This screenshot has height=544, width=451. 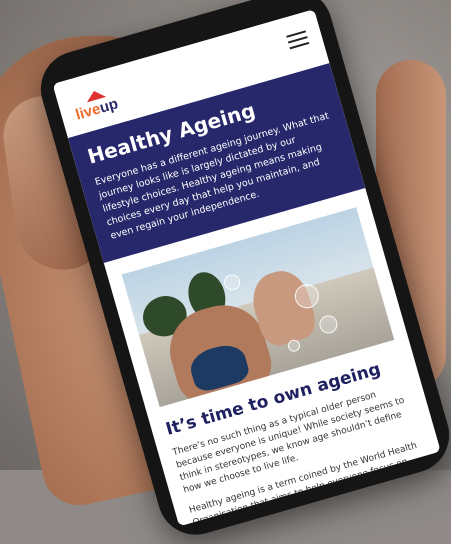 I want to click on logo-text: liveup, so click(x=97, y=109).